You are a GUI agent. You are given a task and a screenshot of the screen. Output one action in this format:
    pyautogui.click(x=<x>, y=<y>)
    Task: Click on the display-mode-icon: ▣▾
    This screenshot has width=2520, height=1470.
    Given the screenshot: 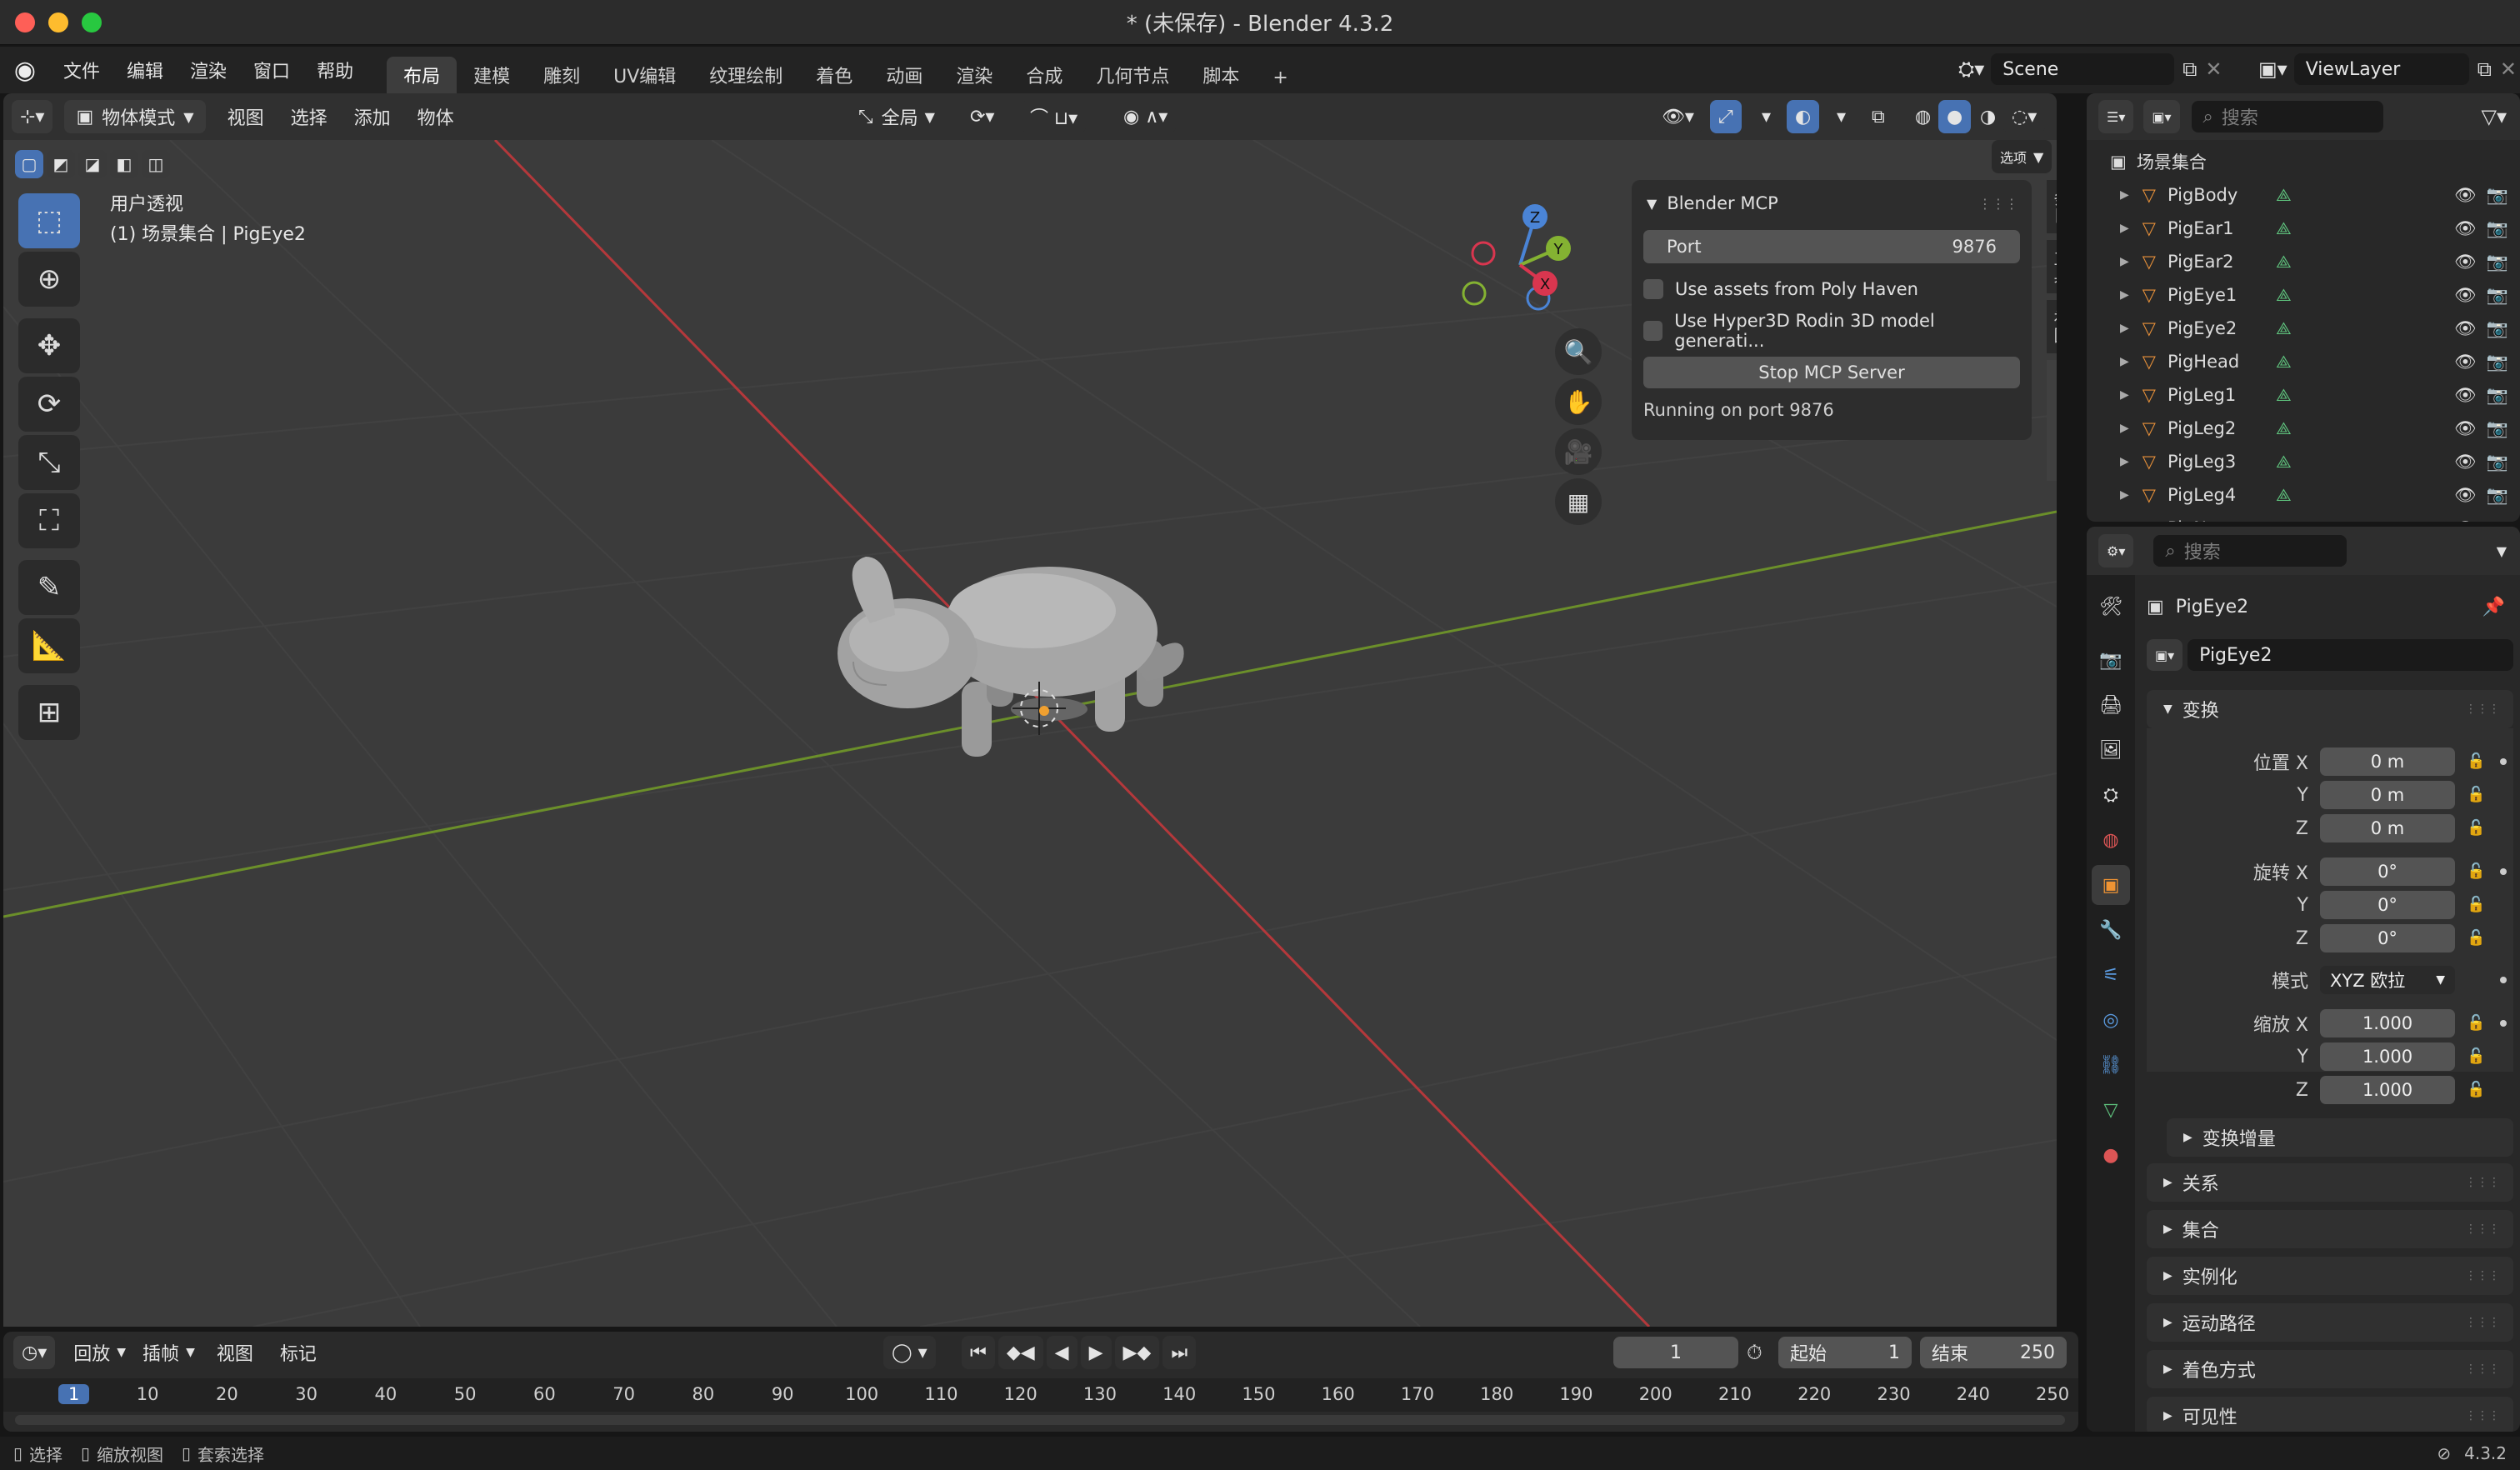 What is the action you would take?
    pyautogui.click(x=2161, y=116)
    